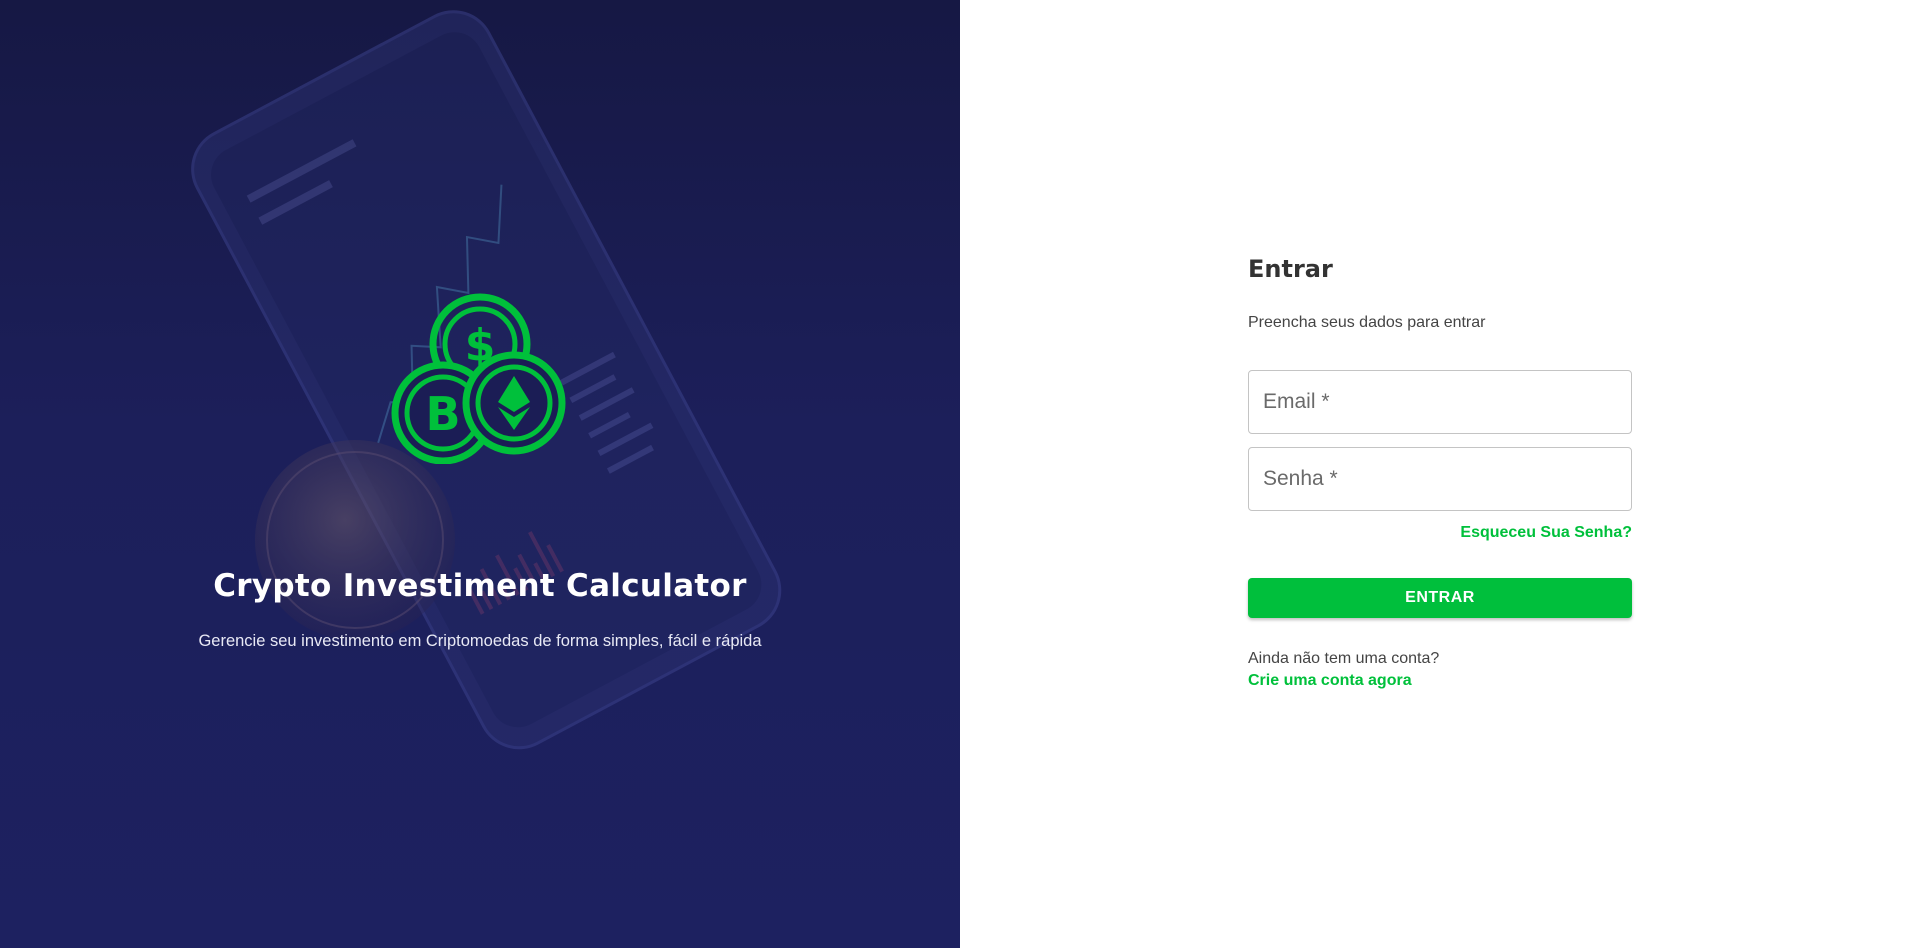 The width and height of the screenshot is (1920, 948). Describe the element at coordinates (478, 378) in the screenshot. I see `crypto-coins-icon: $ B` at that location.